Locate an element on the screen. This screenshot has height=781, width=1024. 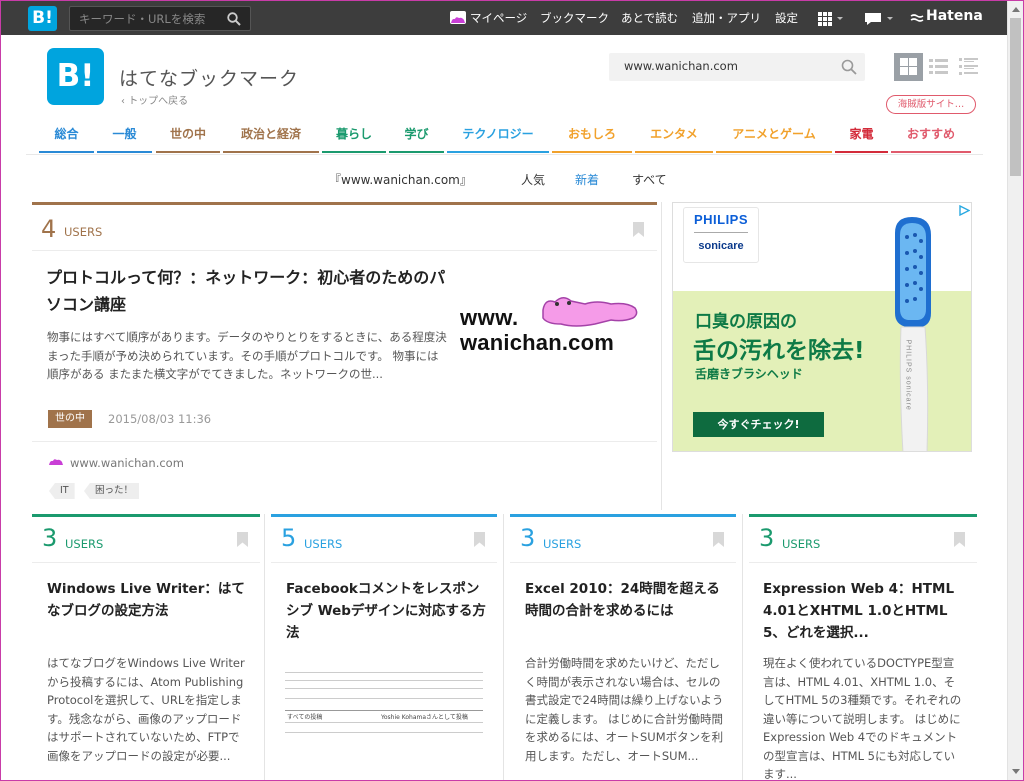
entry-title: Windows Live Writer：はてなブログの設定方法 is located at coordinates (147, 600).